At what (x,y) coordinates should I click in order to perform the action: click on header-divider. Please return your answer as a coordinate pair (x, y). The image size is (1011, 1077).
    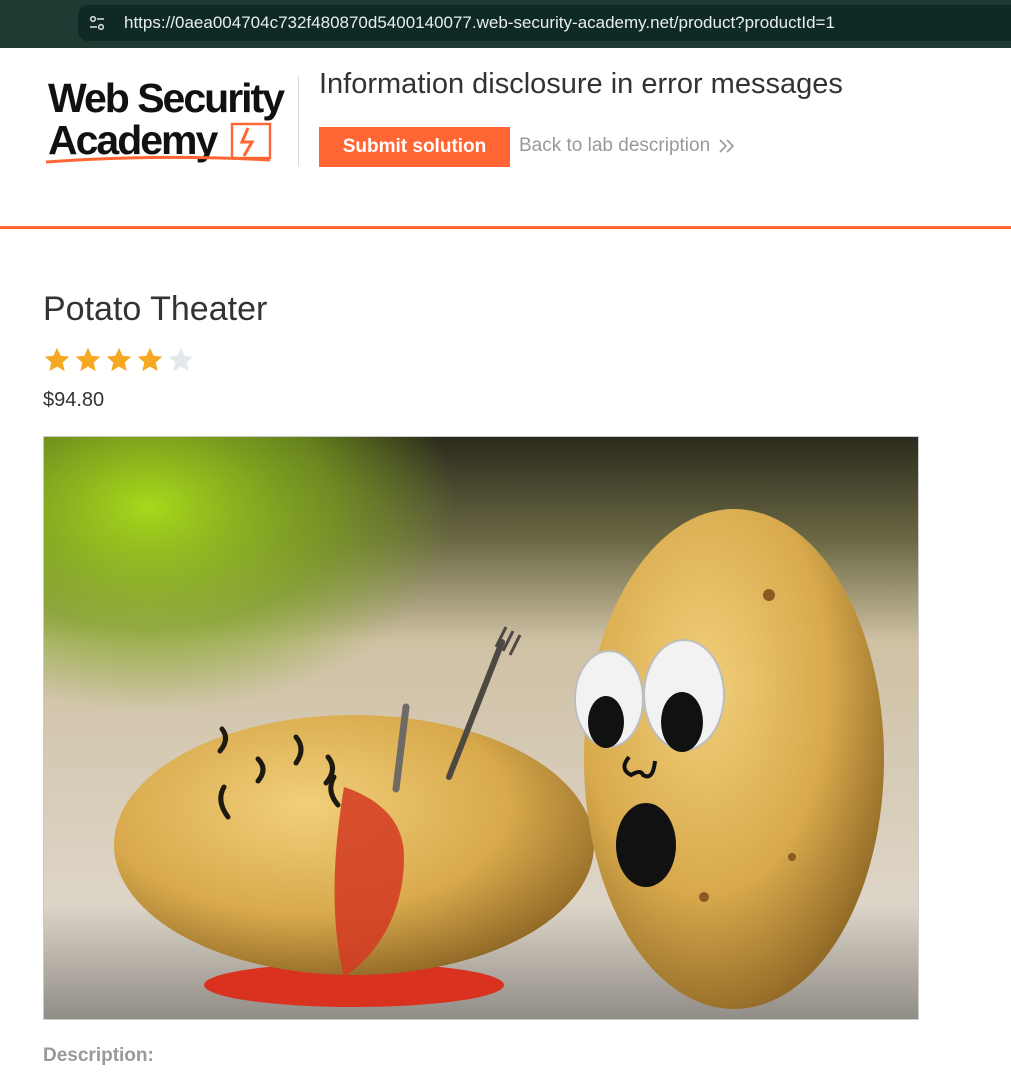
    Looking at the image, I should click on (505, 227).